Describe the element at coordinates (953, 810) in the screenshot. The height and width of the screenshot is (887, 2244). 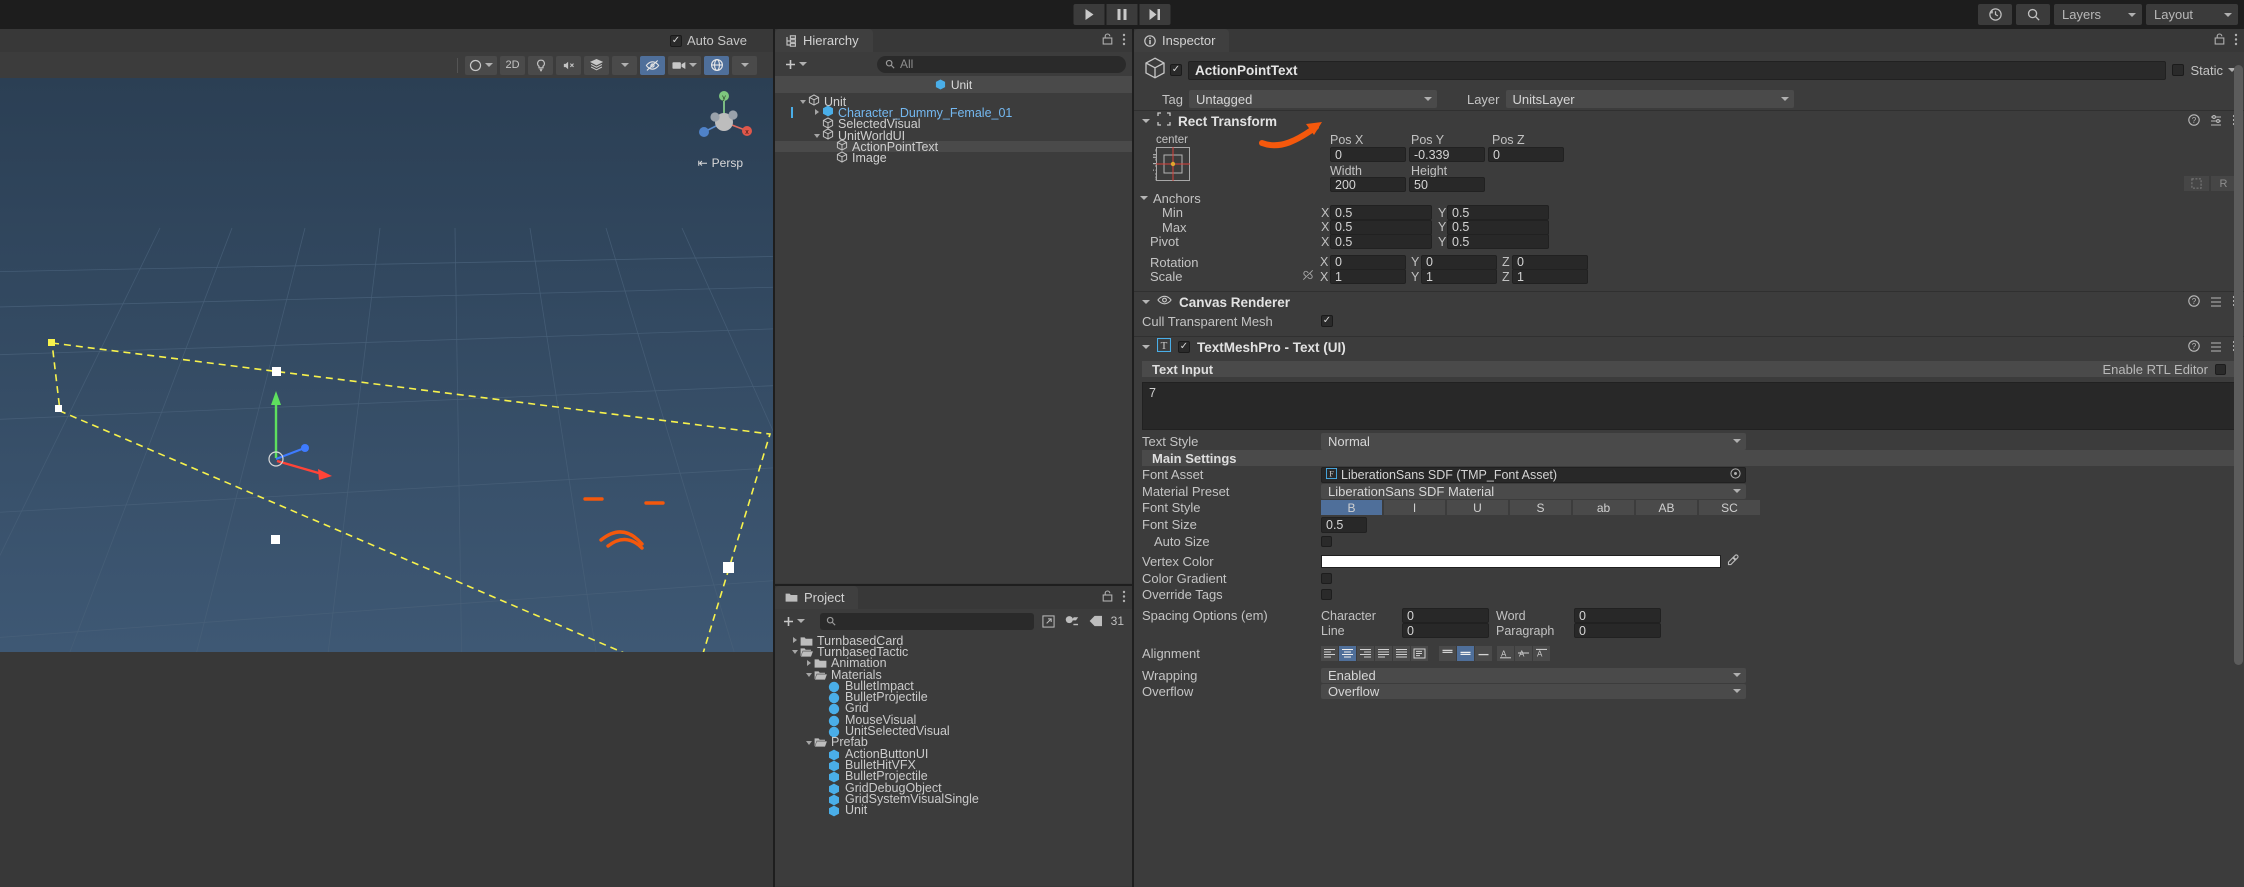
I see `project-item-unit: Unit` at that location.